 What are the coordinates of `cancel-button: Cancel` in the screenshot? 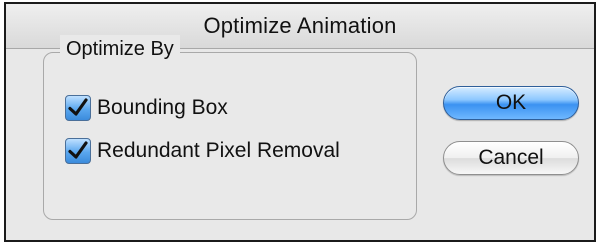 It's located at (511, 158).